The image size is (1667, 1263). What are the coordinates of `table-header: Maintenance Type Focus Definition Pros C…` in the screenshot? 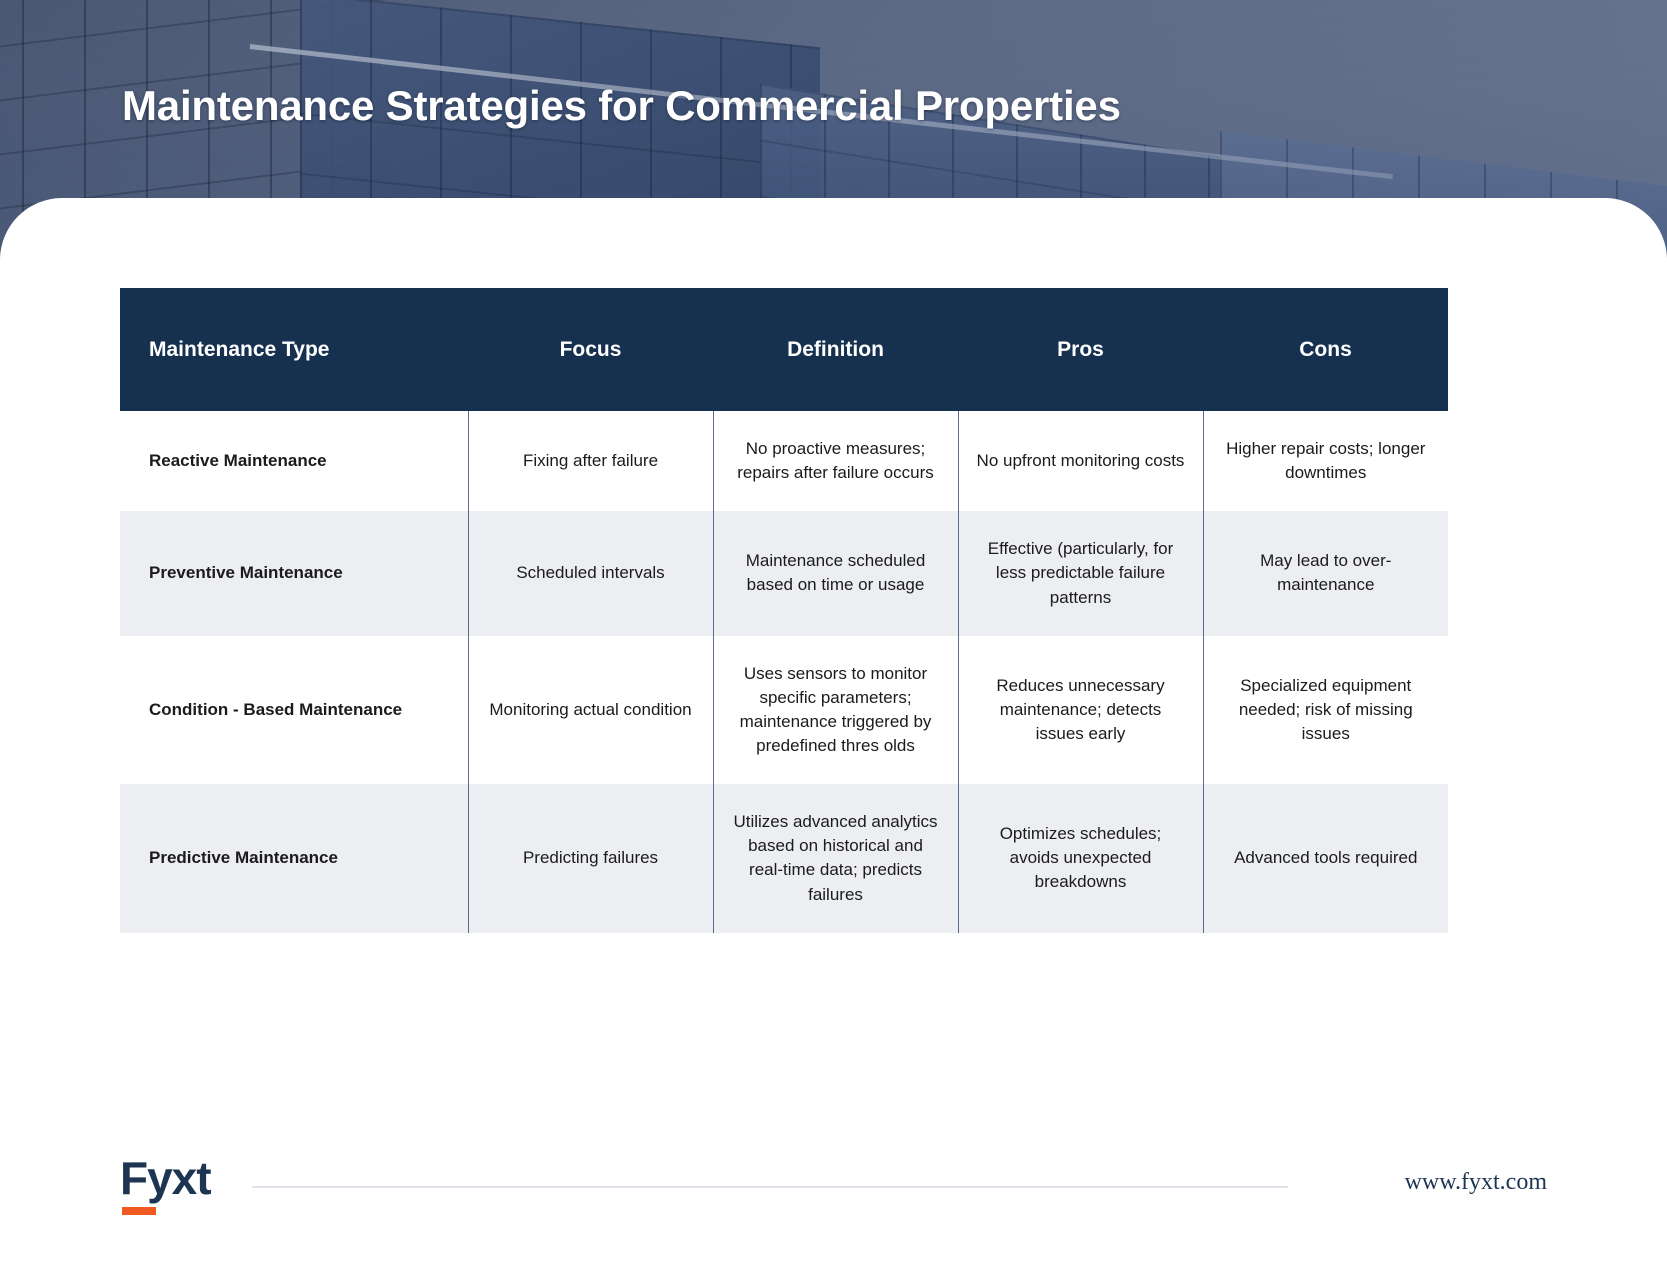 It's located at (784, 349).